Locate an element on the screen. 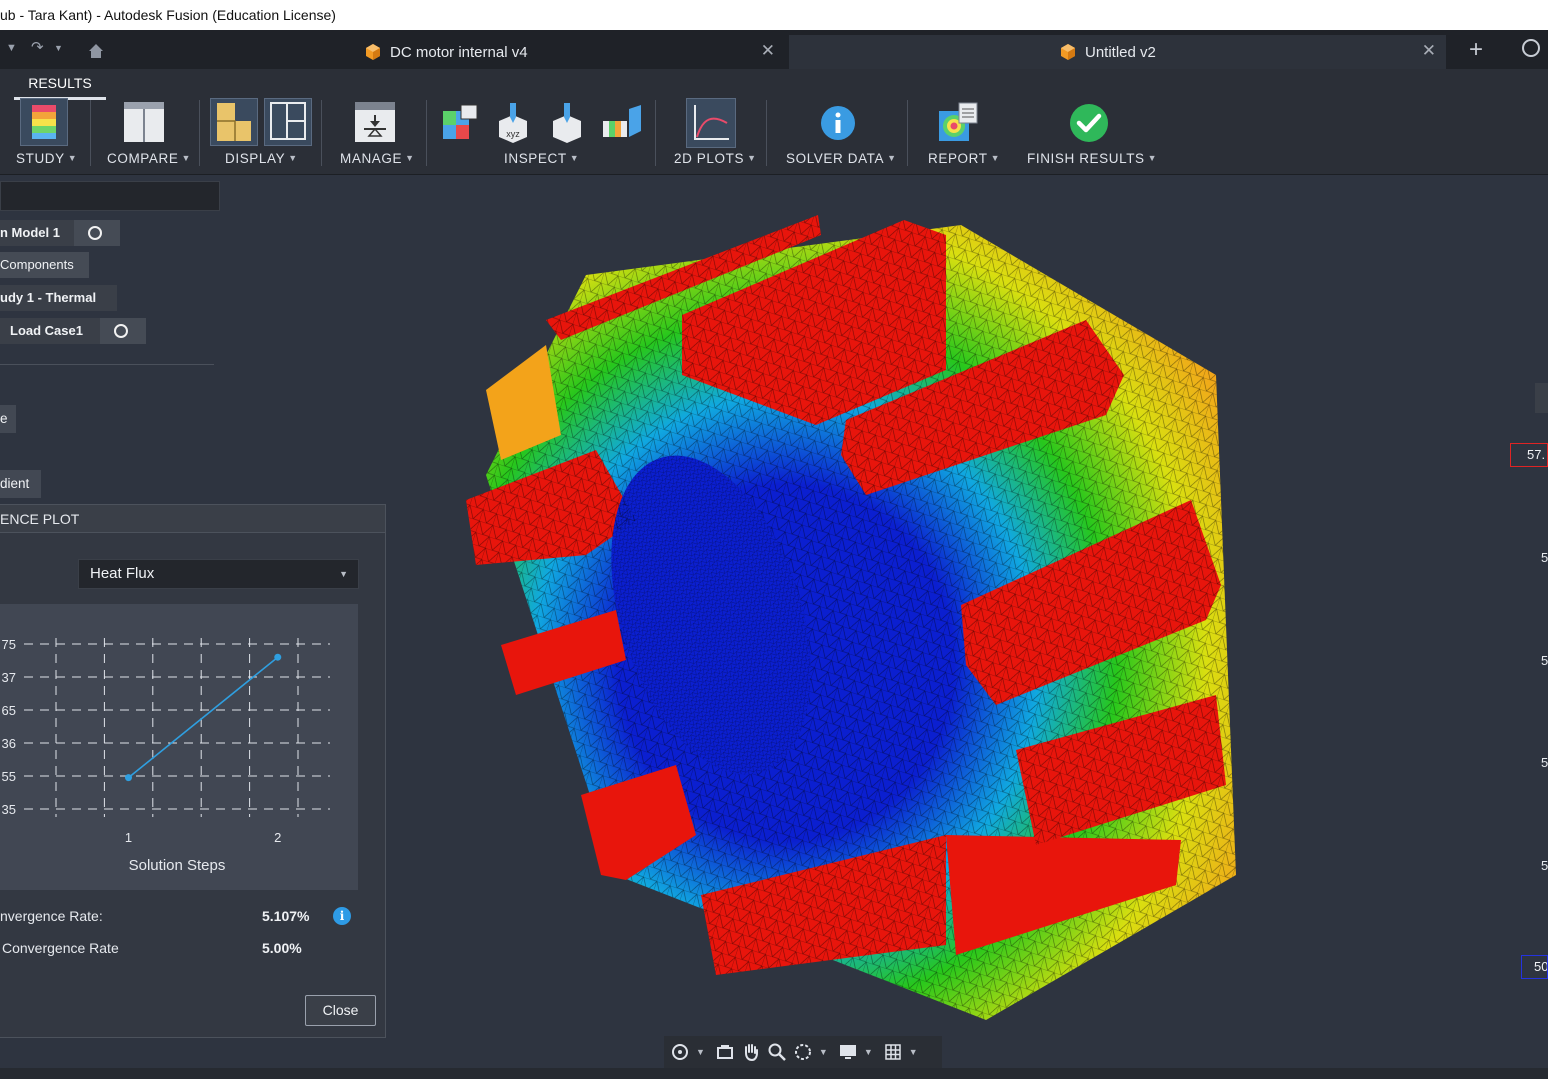 The image size is (1548, 1079). undo-dropdown-icon: ▼ is located at coordinates (11, 48).